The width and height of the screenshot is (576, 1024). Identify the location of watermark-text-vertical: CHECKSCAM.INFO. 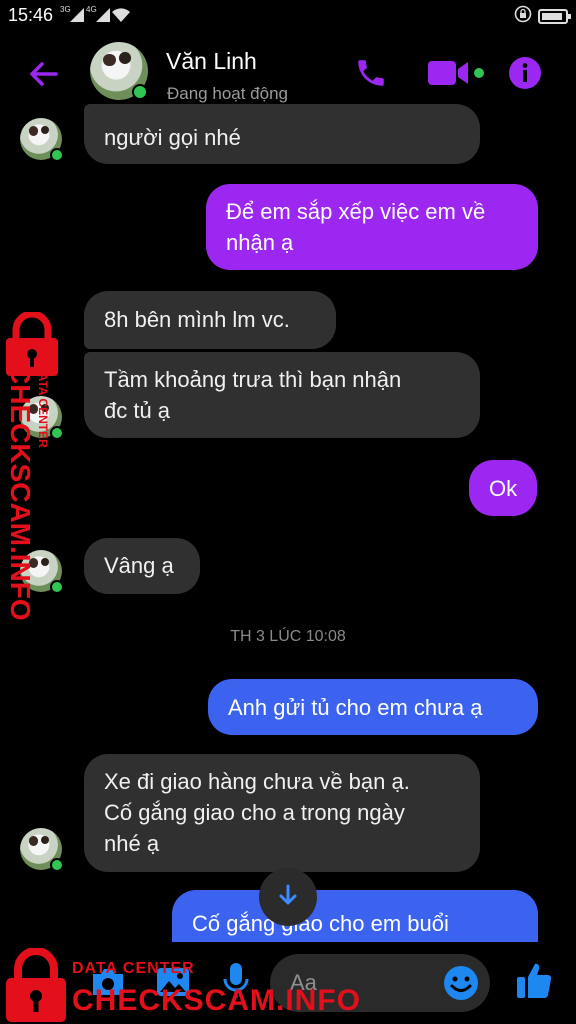
(20, 492).